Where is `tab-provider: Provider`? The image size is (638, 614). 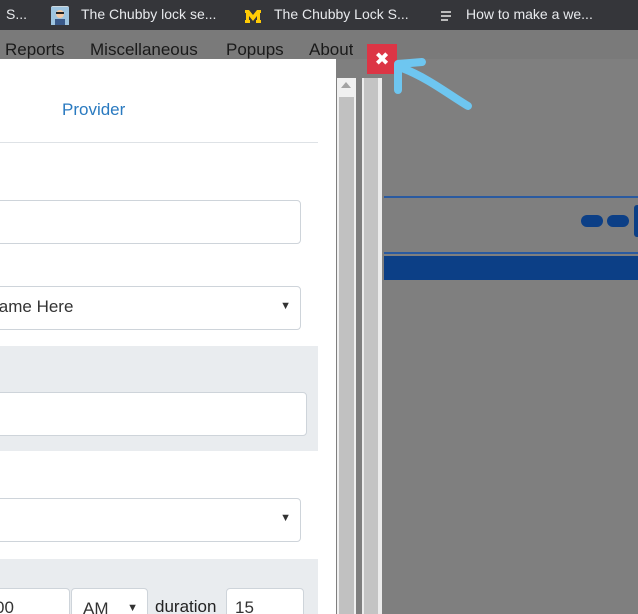
tab-provider: Provider is located at coordinates (93, 110).